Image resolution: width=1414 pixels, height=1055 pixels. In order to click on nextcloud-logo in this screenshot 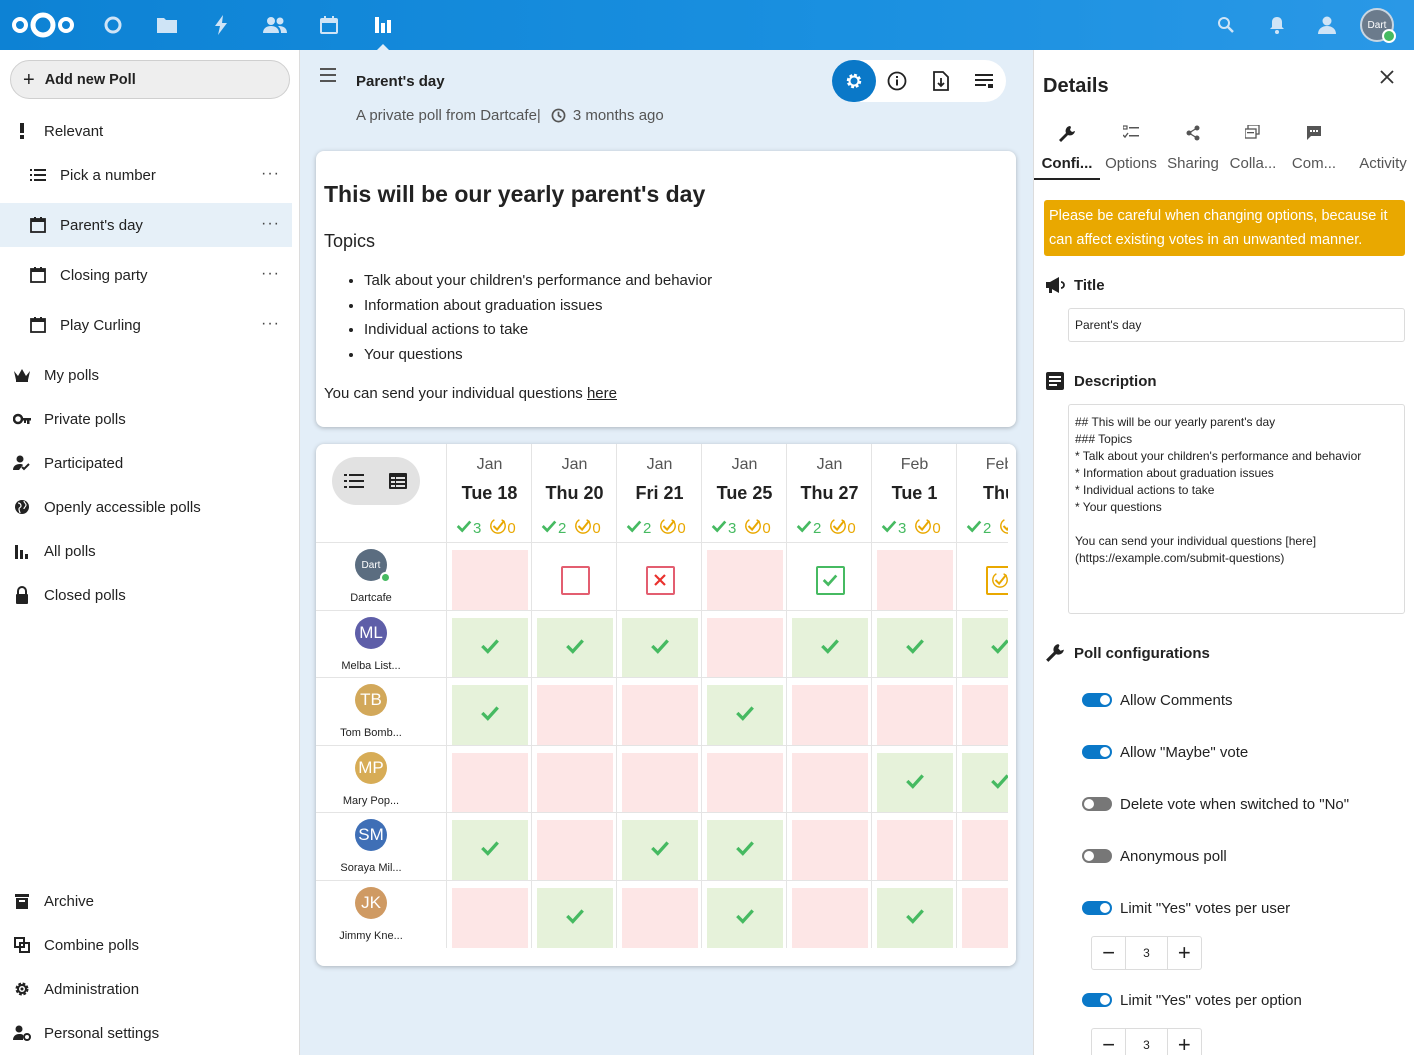, I will do `click(43, 25)`.